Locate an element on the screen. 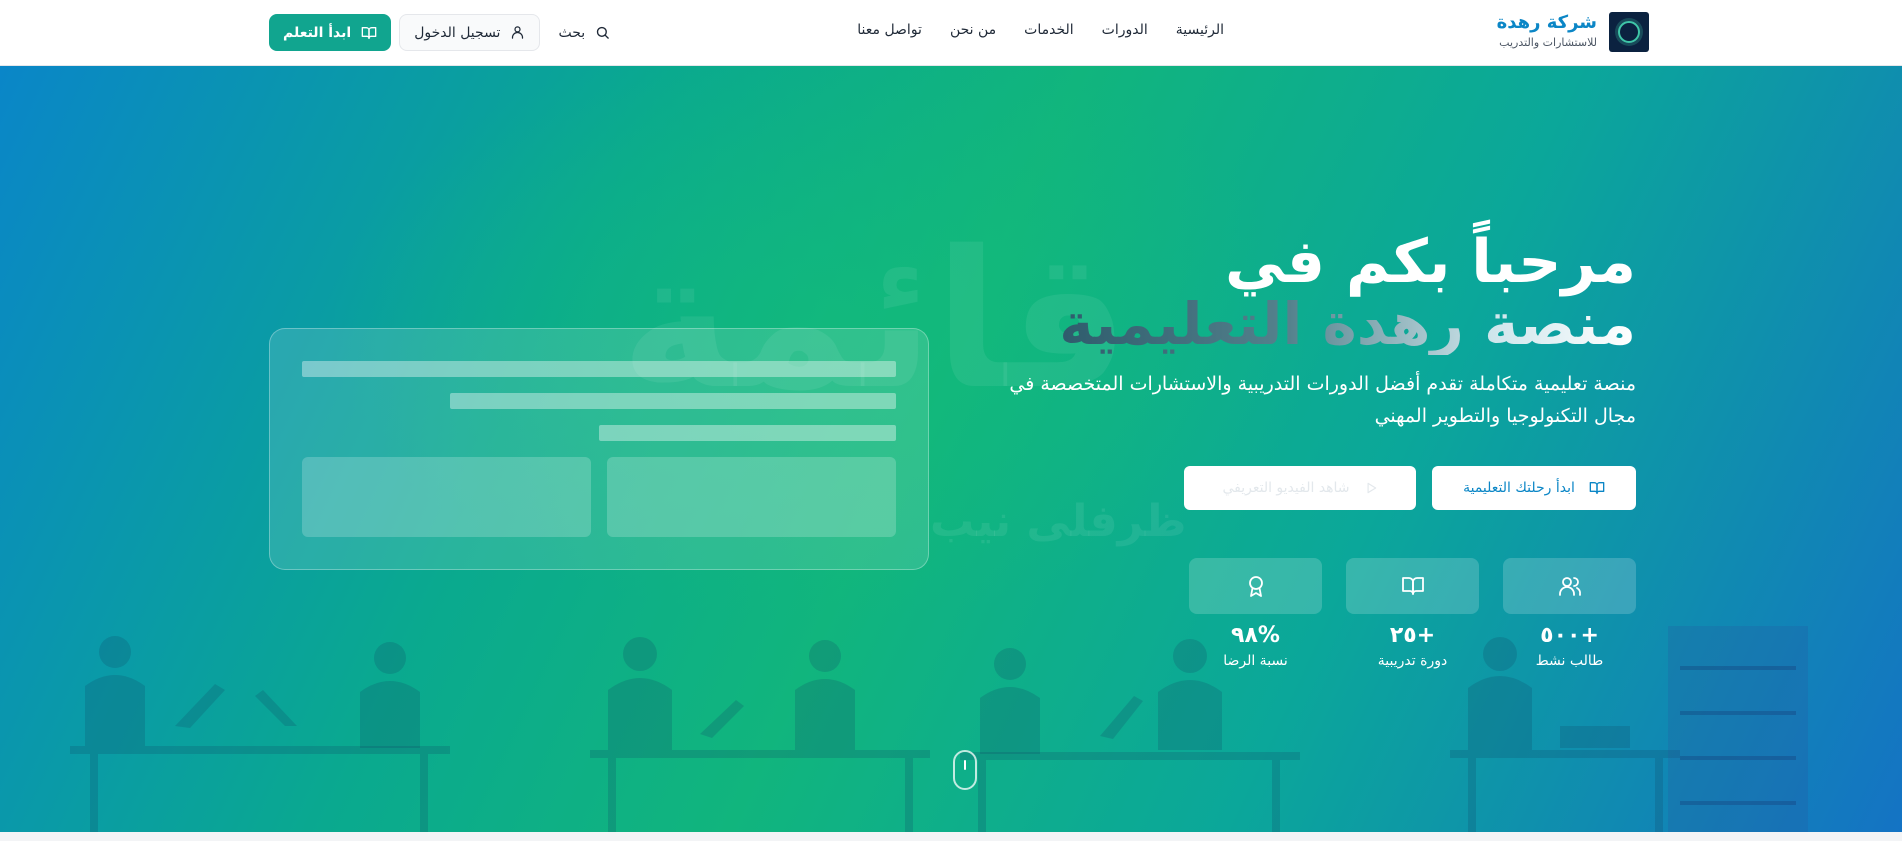  users-icon is located at coordinates (1570, 586).